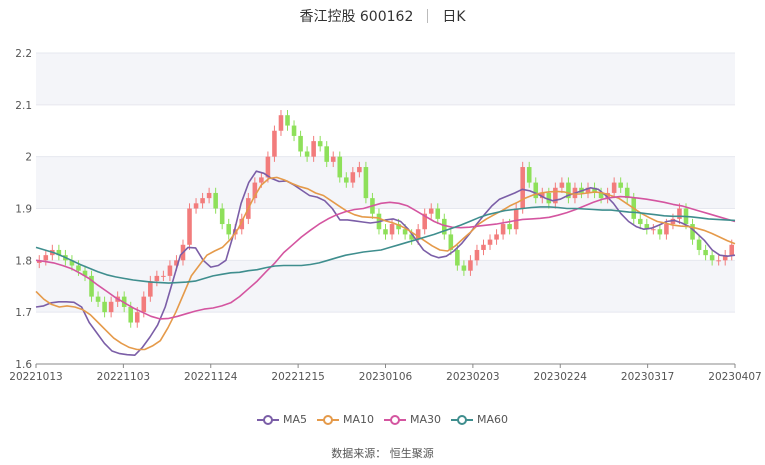 The width and height of the screenshot is (765, 465). I want to click on x-tick-label: 20221103, so click(123, 377).